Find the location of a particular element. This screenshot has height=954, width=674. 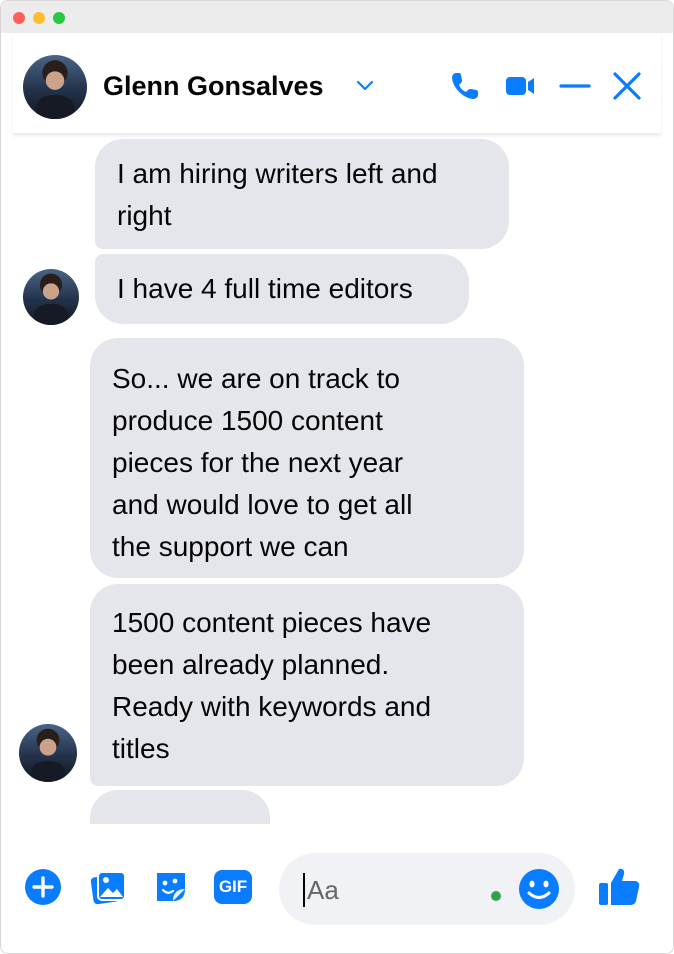

chat-header: Glenn Gonsalves is located at coordinates (337, 83).